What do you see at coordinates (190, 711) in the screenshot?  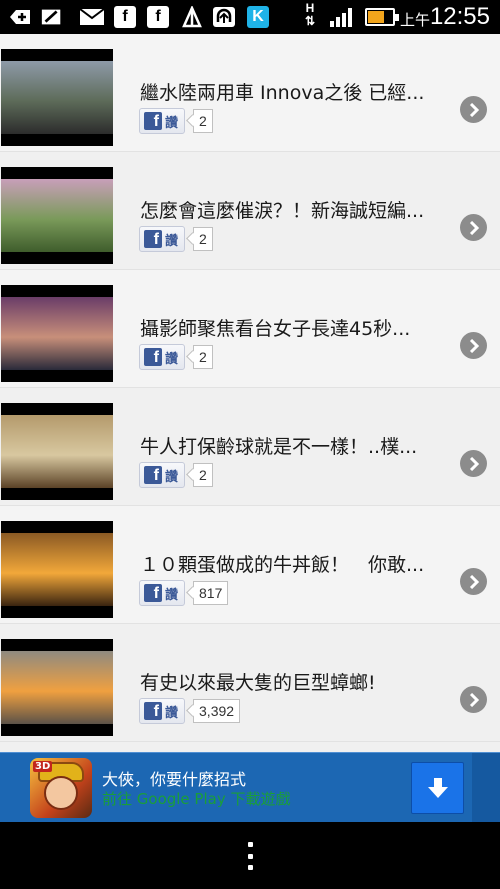 I see `facebook-like-widget: f 讚 3,392` at bounding box center [190, 711].